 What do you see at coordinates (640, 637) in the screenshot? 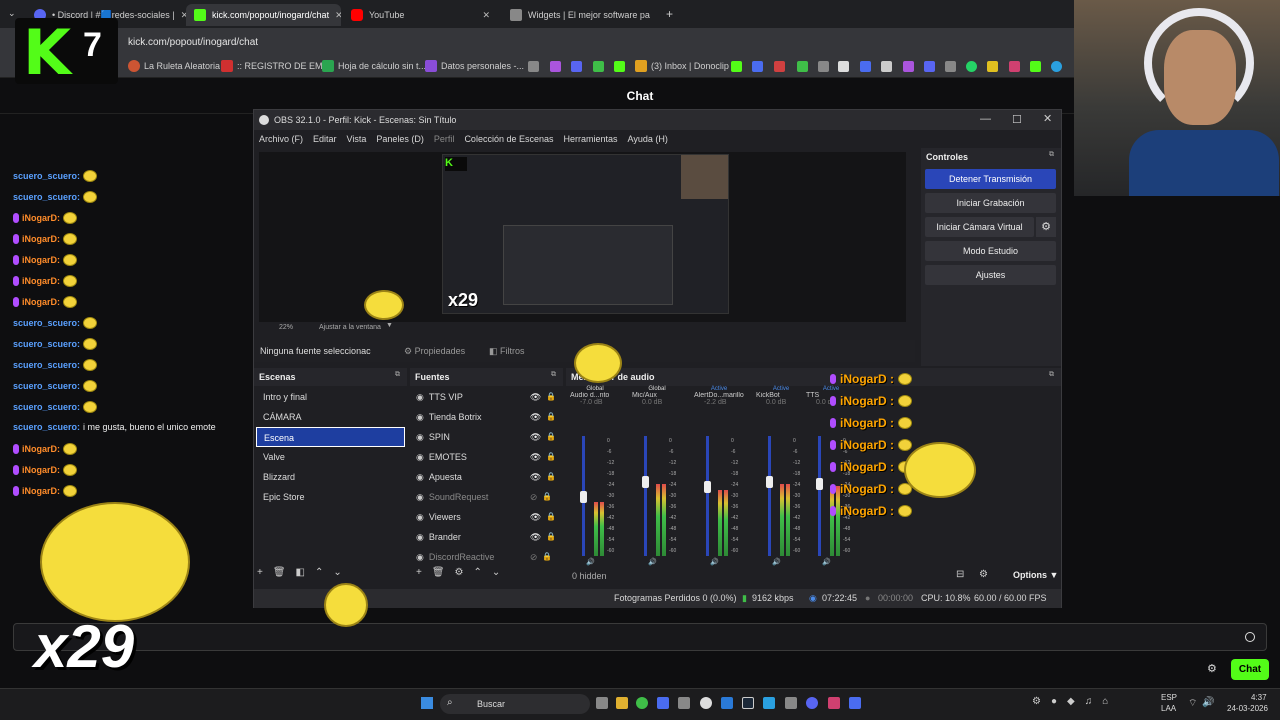
I see `chat-input` at bounding box center [640, 637].